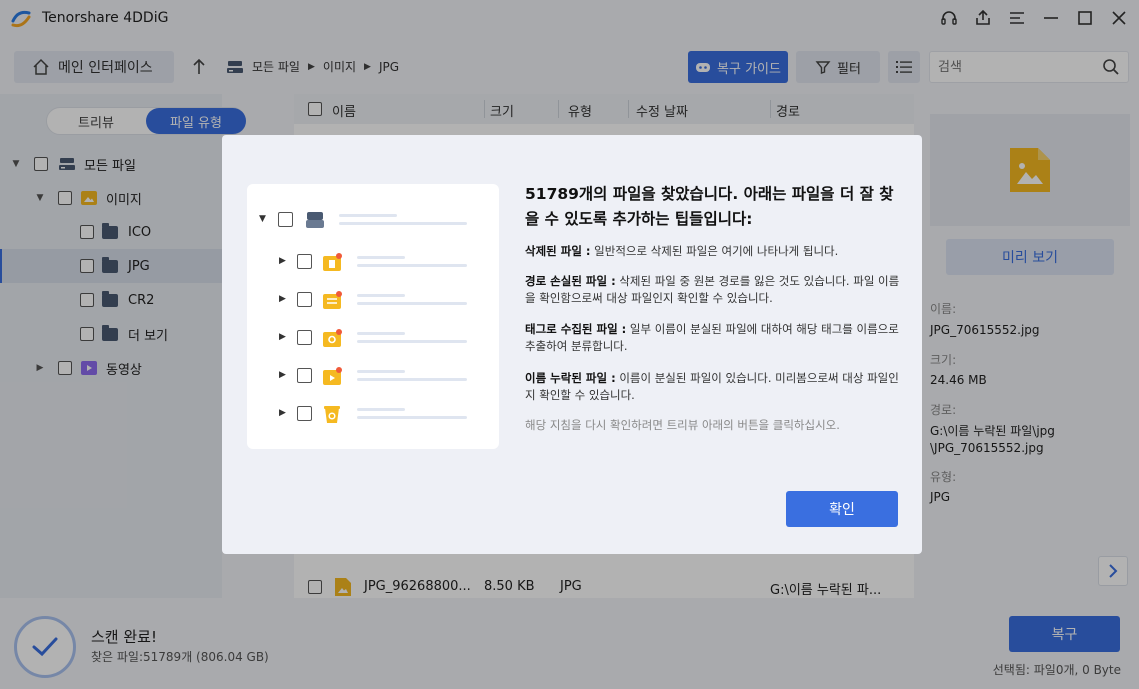 The image size is (1139, 689). I want to click on unnamed-folder-icon, so click(332, 376).